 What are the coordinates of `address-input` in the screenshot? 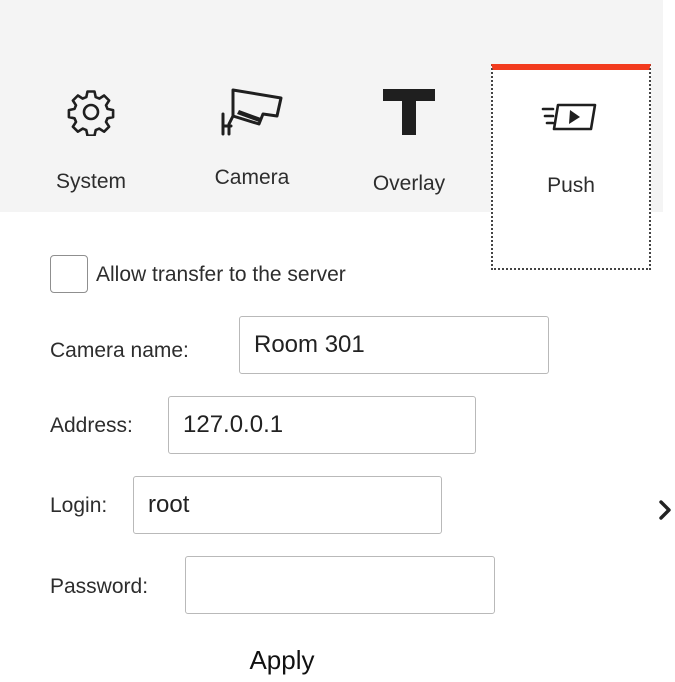 It's located at (322, 425).